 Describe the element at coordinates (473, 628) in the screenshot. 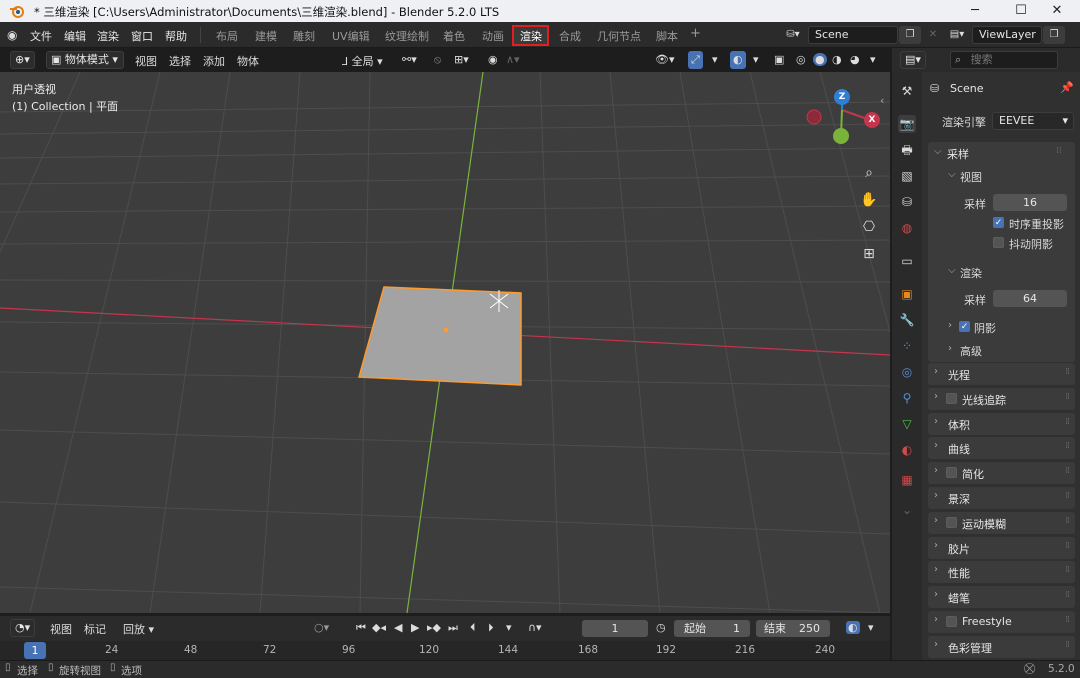

I see `prev-frame-icon: ⏴` at that location.